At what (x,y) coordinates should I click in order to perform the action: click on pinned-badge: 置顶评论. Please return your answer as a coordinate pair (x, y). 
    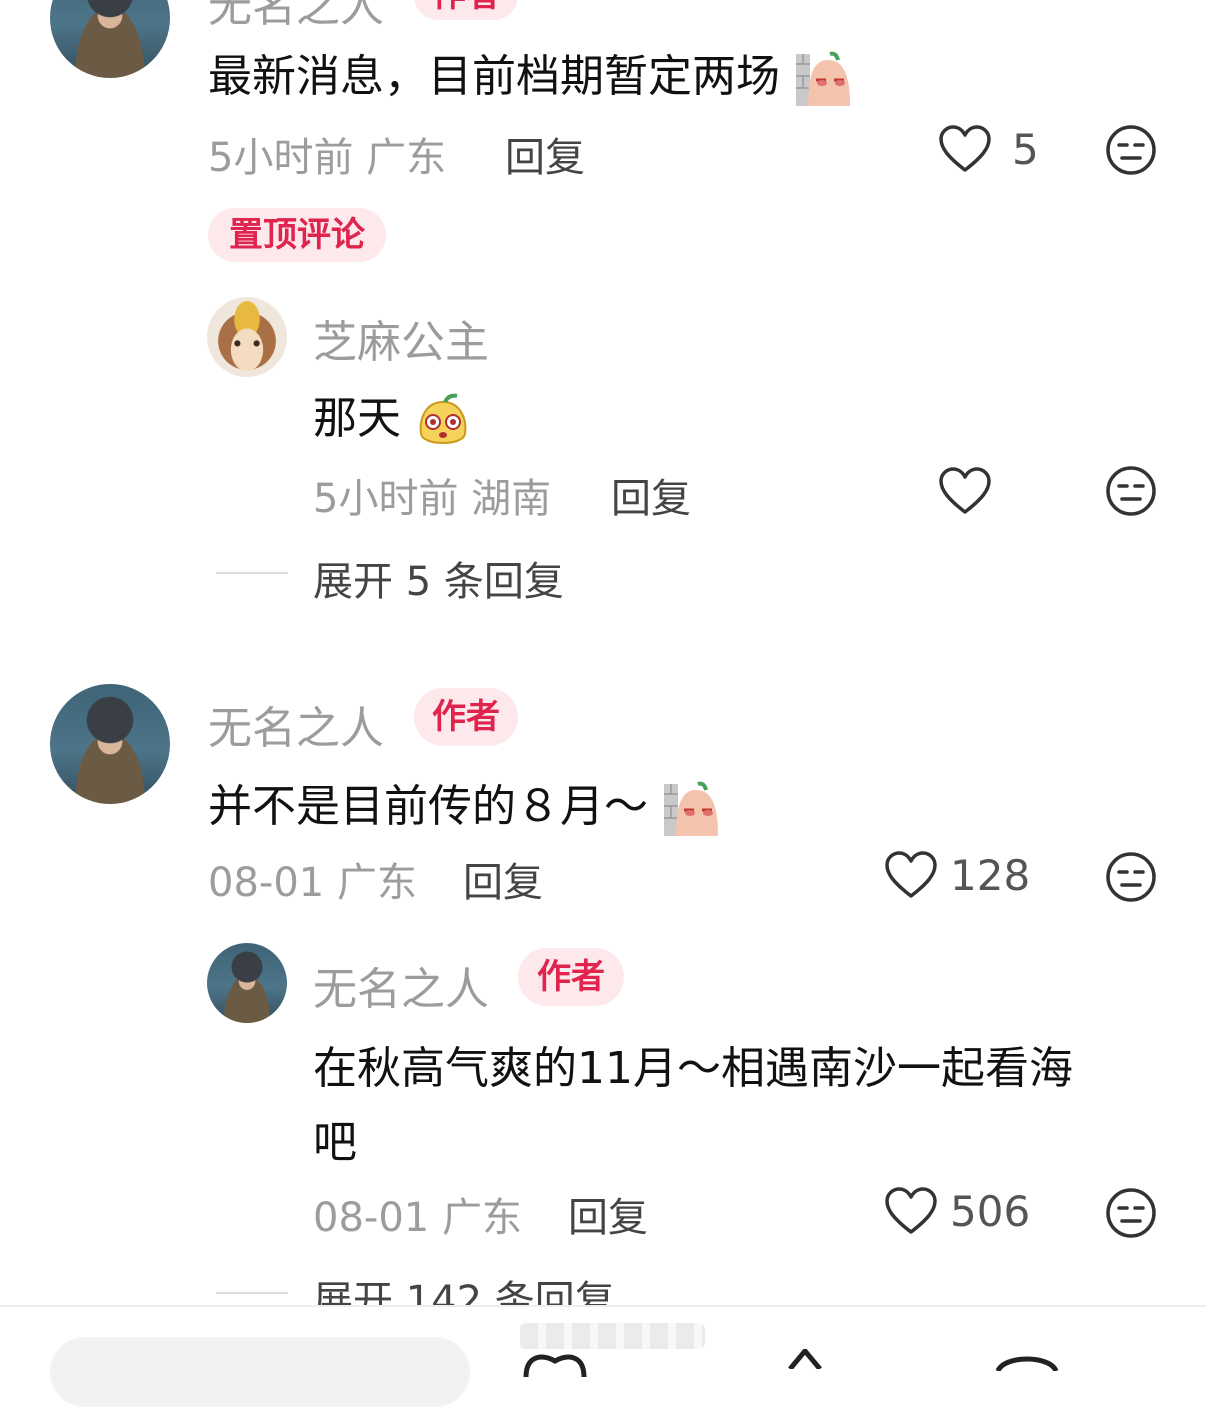
    Looking at the image, I should click on (297, 235).